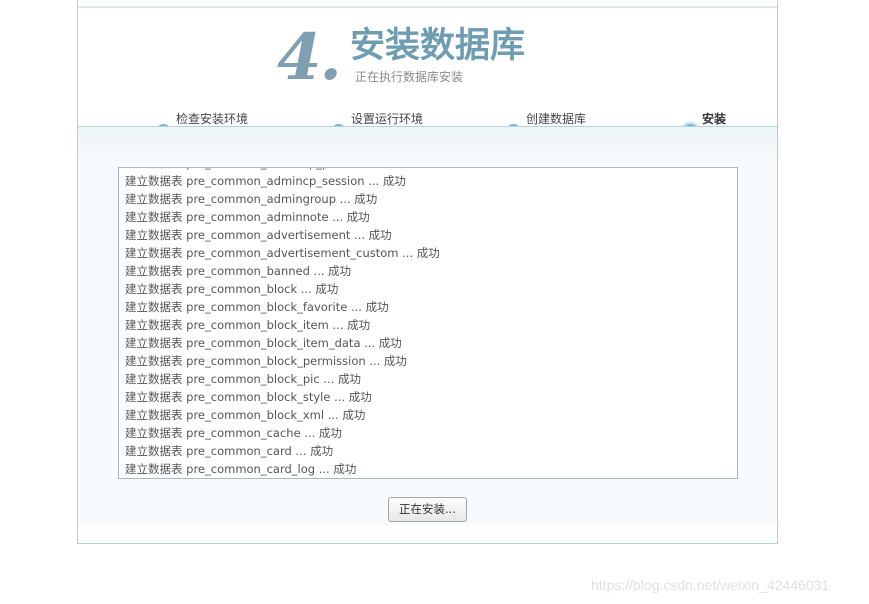 This screenshot has height=604, width=869. Describe the element at coordinates (212, 119) in the screenshot. I see `step-label-1: 检查安装环境` at that location.